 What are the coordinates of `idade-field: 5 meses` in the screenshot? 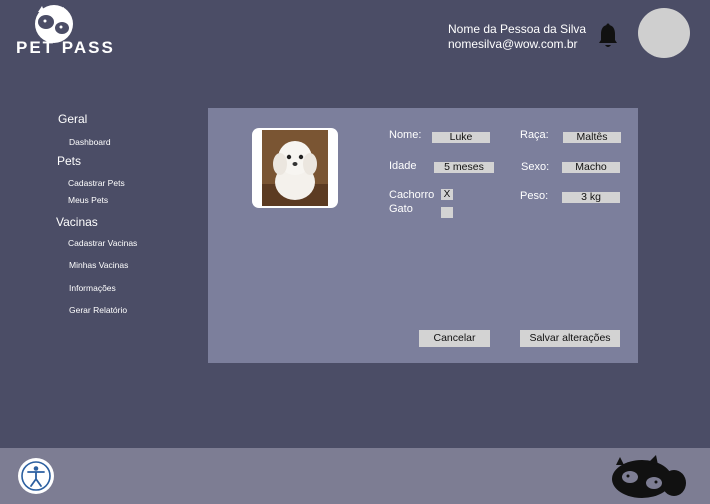 It's located at (464, 167).